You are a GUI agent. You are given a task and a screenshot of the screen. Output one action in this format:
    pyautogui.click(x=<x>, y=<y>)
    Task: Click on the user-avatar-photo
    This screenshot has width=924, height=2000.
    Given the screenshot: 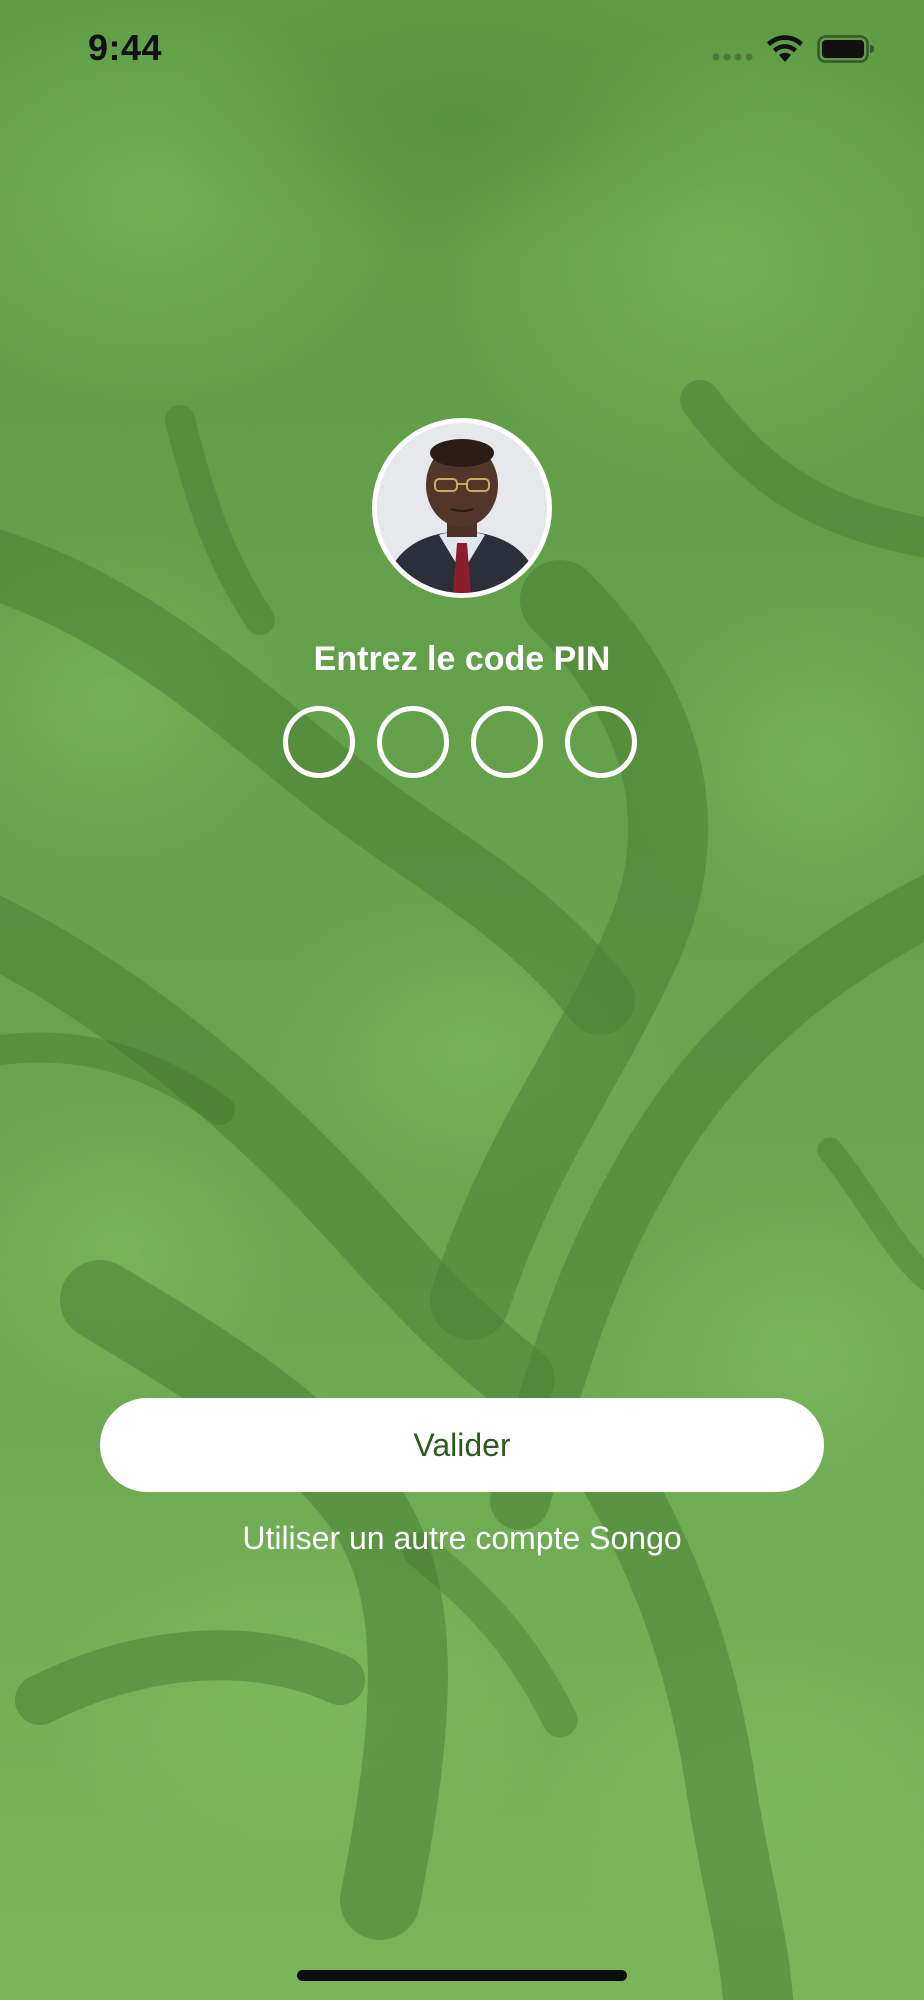 What is the action you would take?
    pyautogui.click(x=462, y=508)
    